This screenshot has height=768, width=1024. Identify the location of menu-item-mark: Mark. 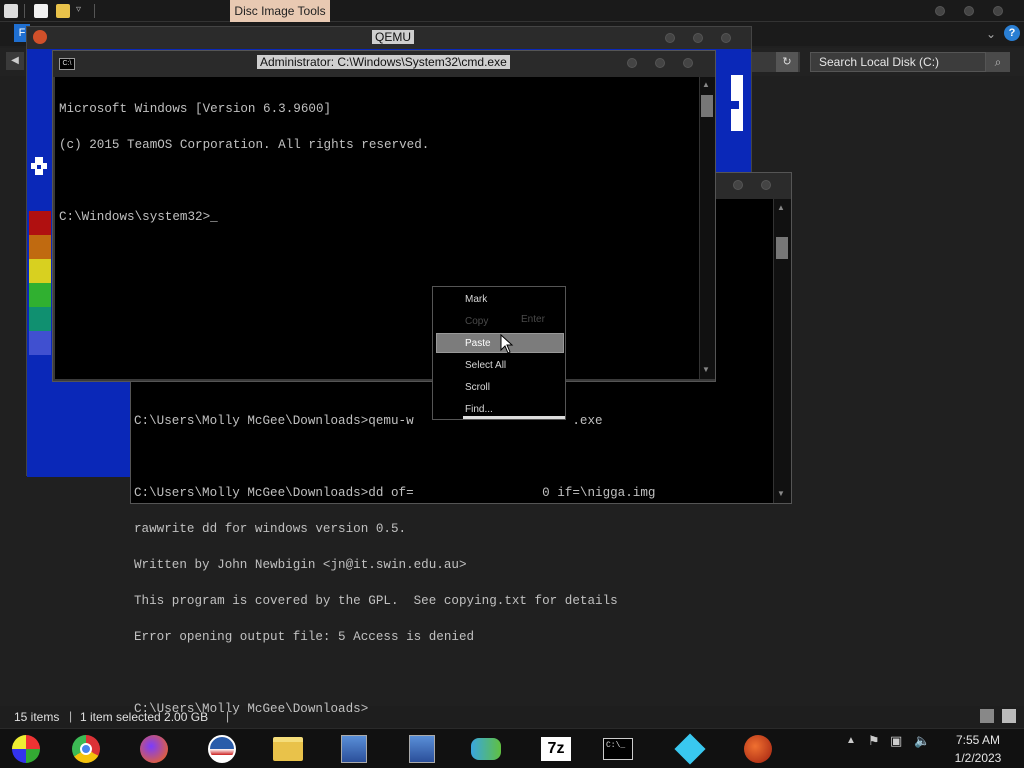
(476, 300).